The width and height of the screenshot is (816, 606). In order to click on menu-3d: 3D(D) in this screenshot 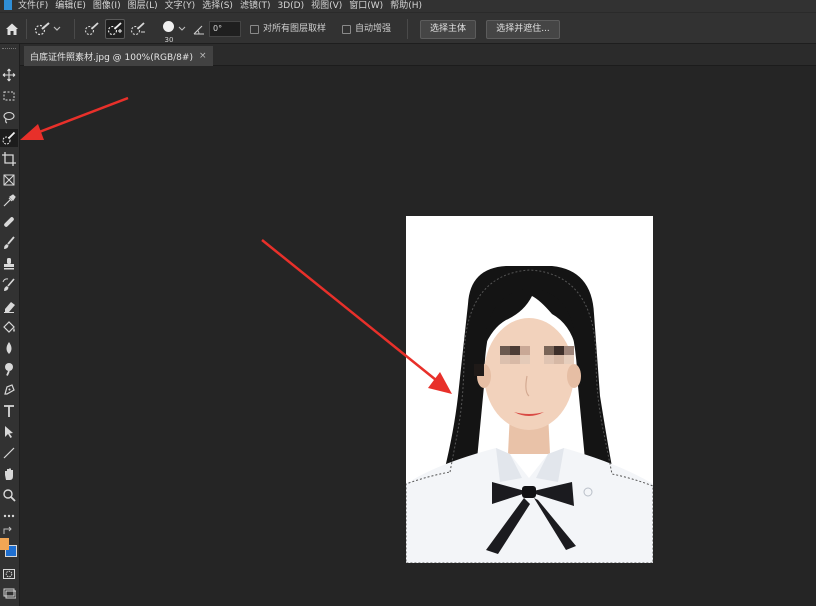, I will do `click(290, 6)`.